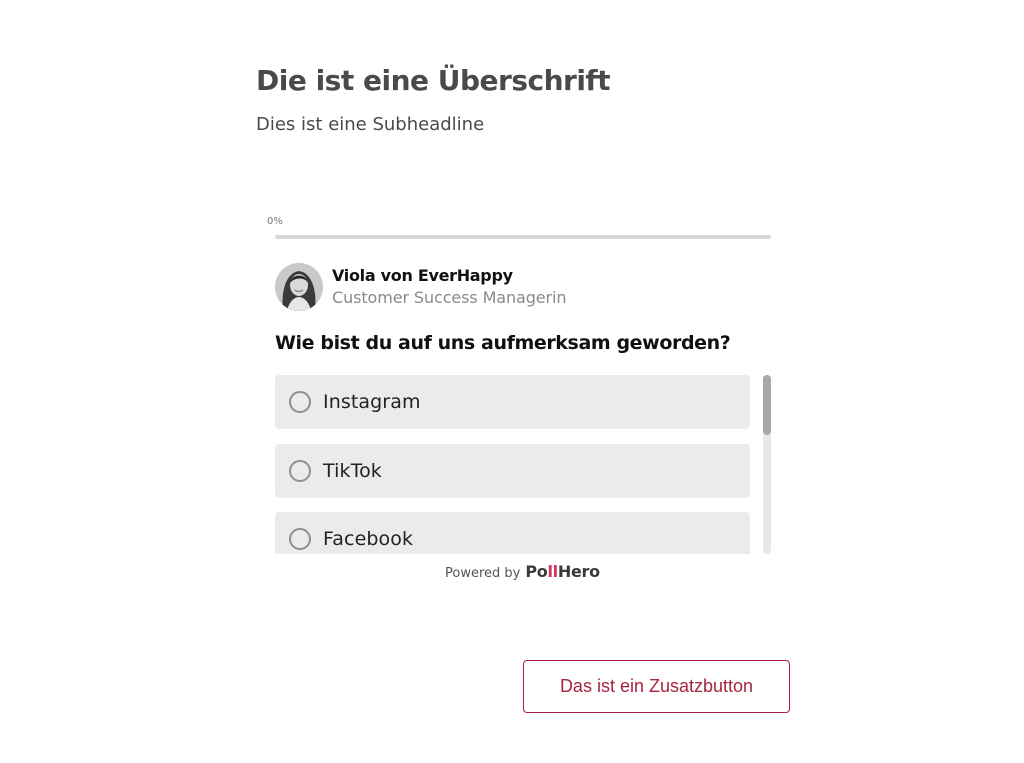  I want to click on options-list: Instagram TikTok Facebook, so click(512, 464).